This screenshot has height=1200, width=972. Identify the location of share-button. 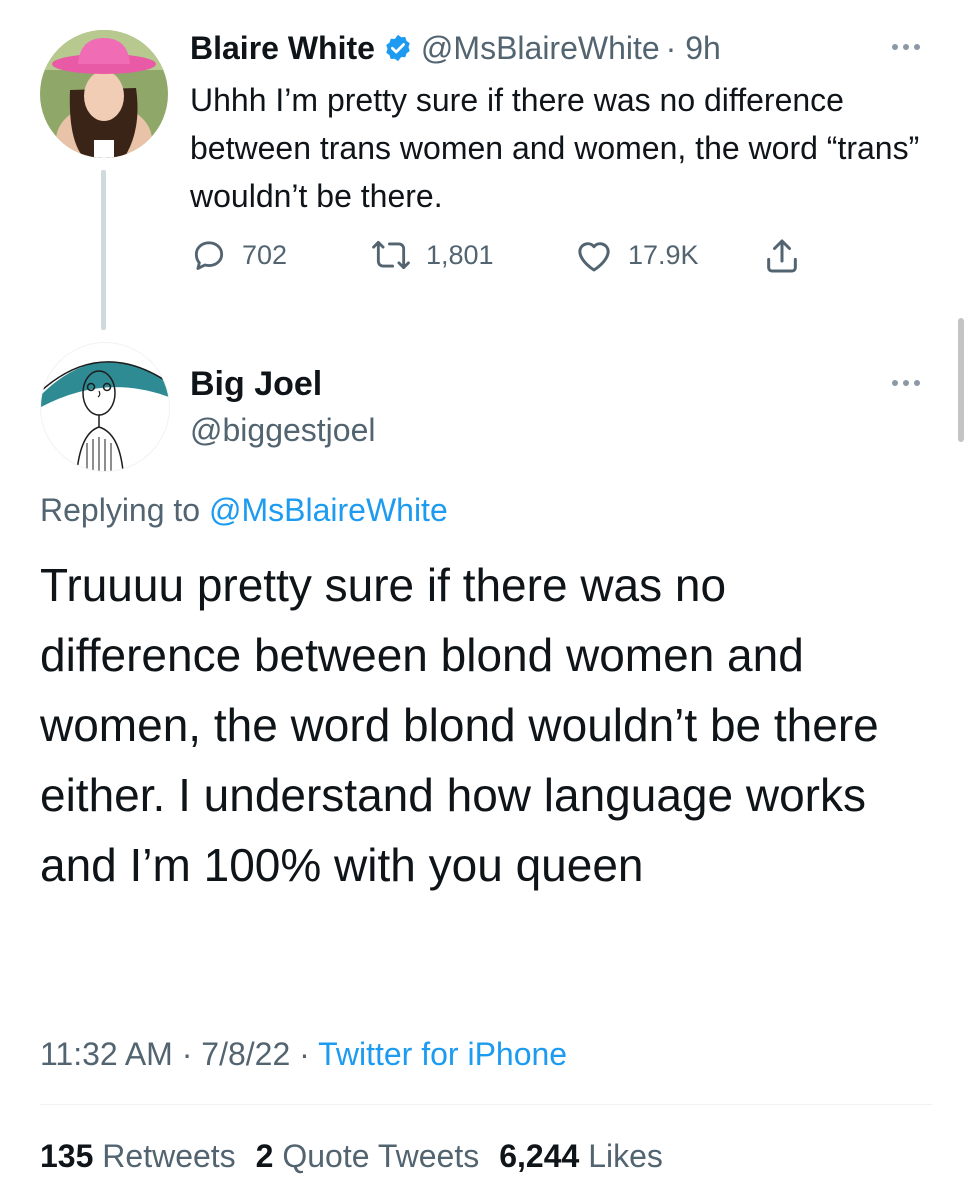
(782, 258).